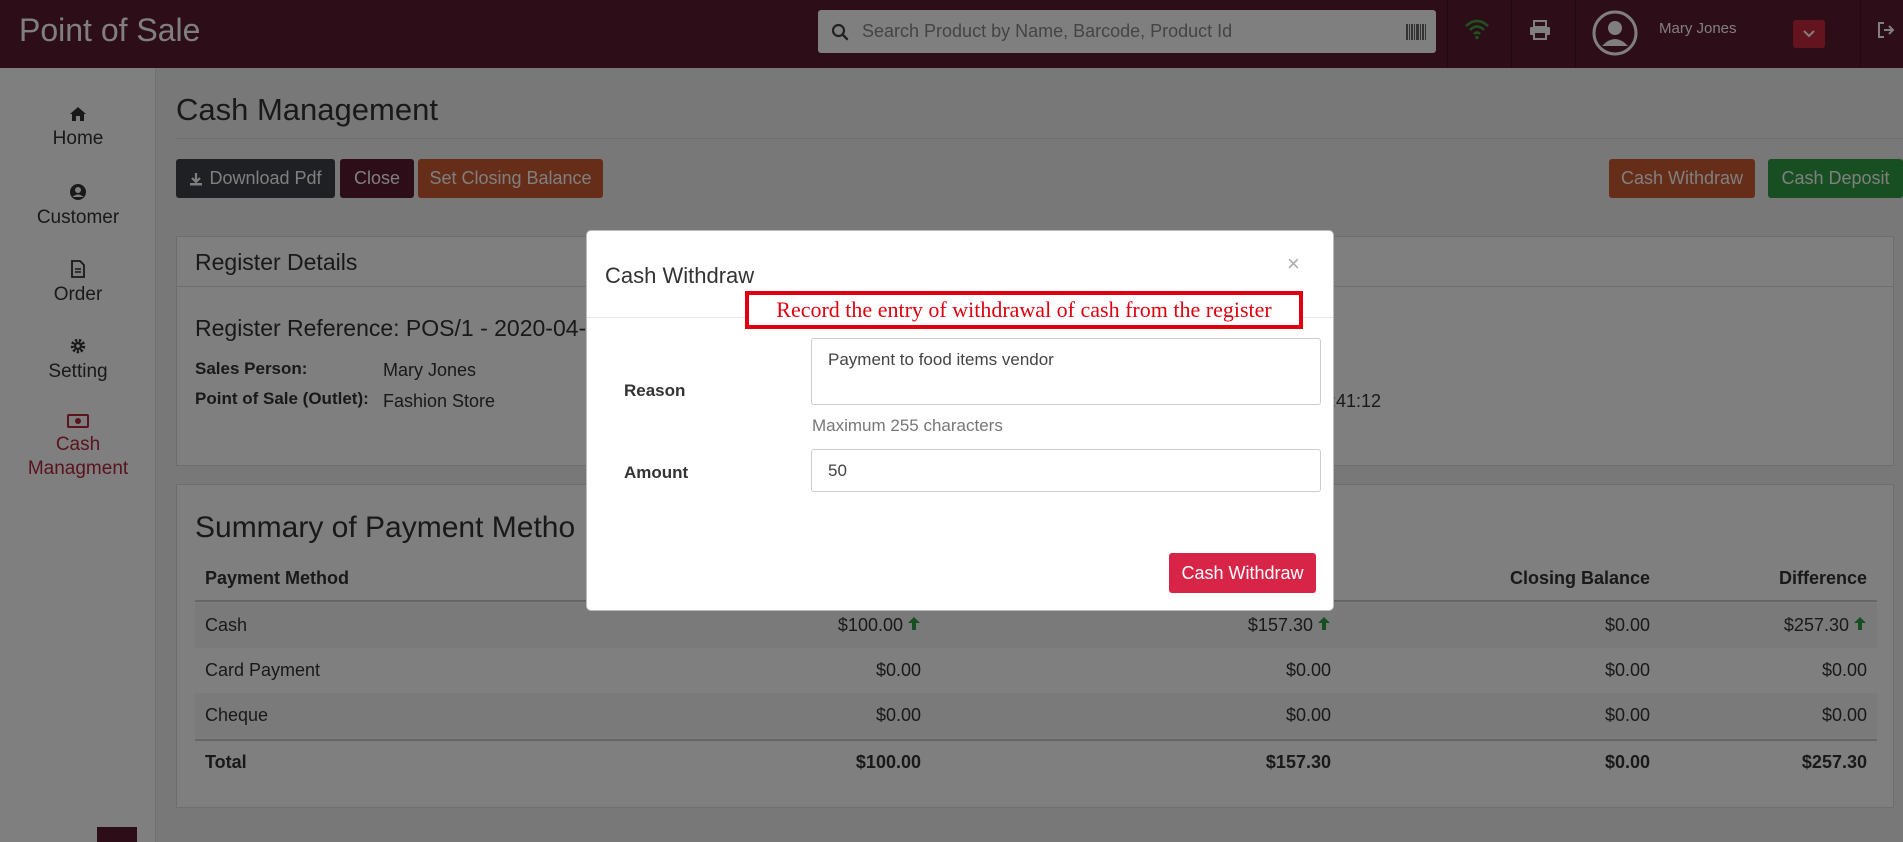 The image size is (1903, 842). What do you see at coordinates (1293, 264) in the screenshot?
I see `close-icon: ×` at bounding box center [1293, 264].